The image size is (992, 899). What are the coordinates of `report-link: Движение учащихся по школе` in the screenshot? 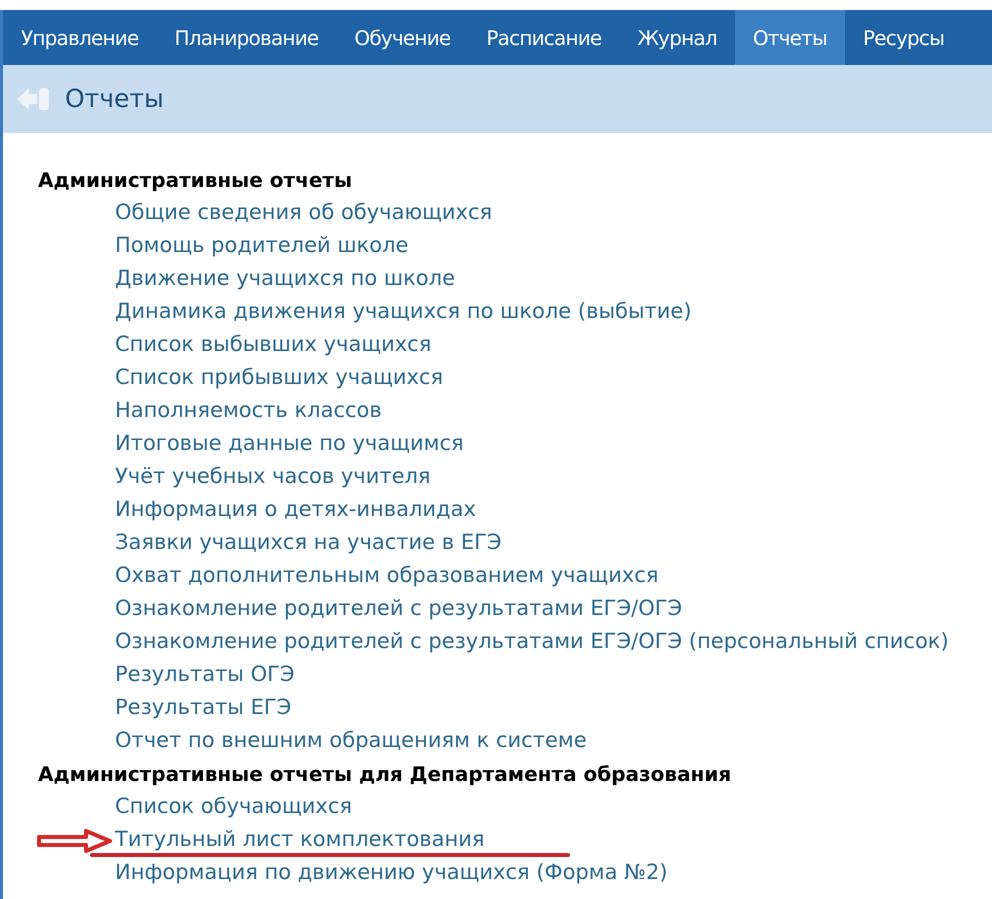 It's located at (285, 278).